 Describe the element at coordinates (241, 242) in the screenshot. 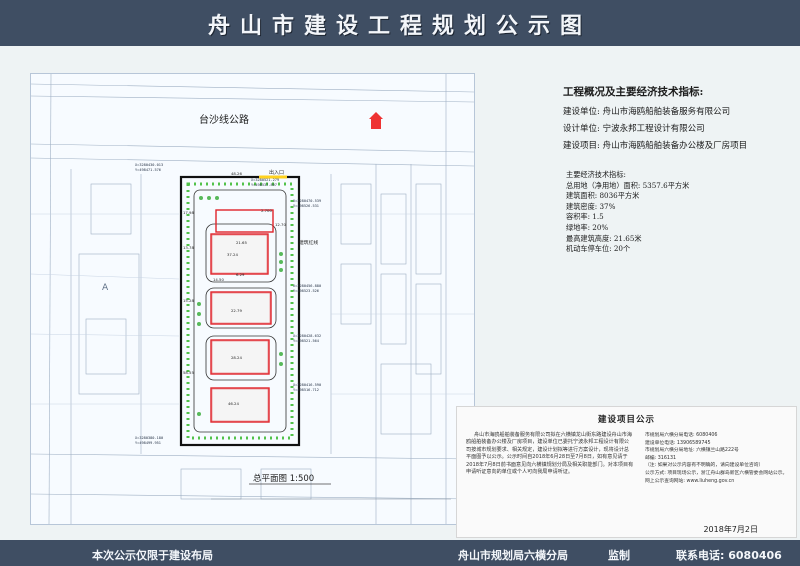

I see `dim-label: 21.65` at that location.